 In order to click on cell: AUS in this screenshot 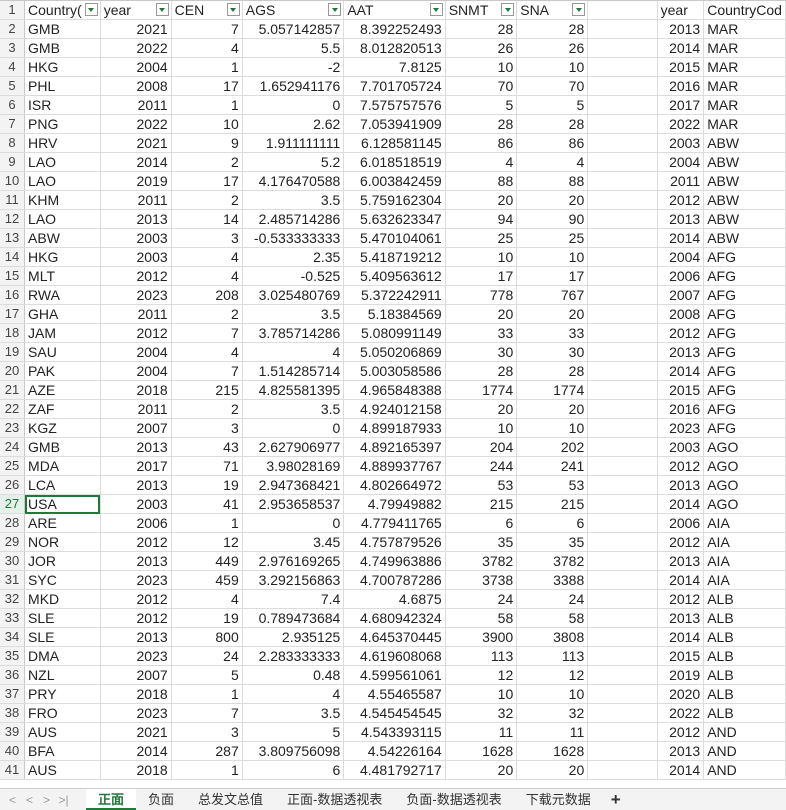, I will do `click(62, 770)`.